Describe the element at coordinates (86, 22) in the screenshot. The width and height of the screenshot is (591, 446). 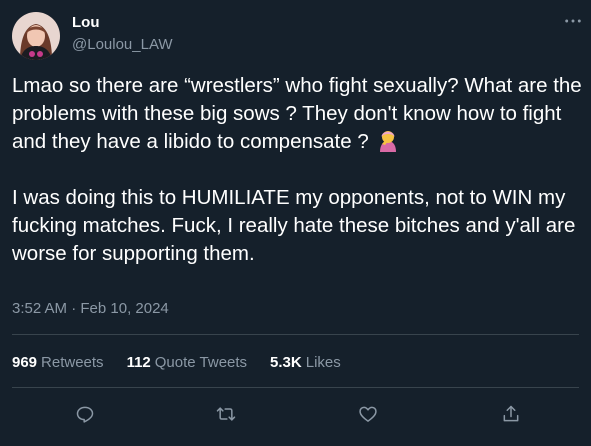
I see `display-name: Lou` at that location.